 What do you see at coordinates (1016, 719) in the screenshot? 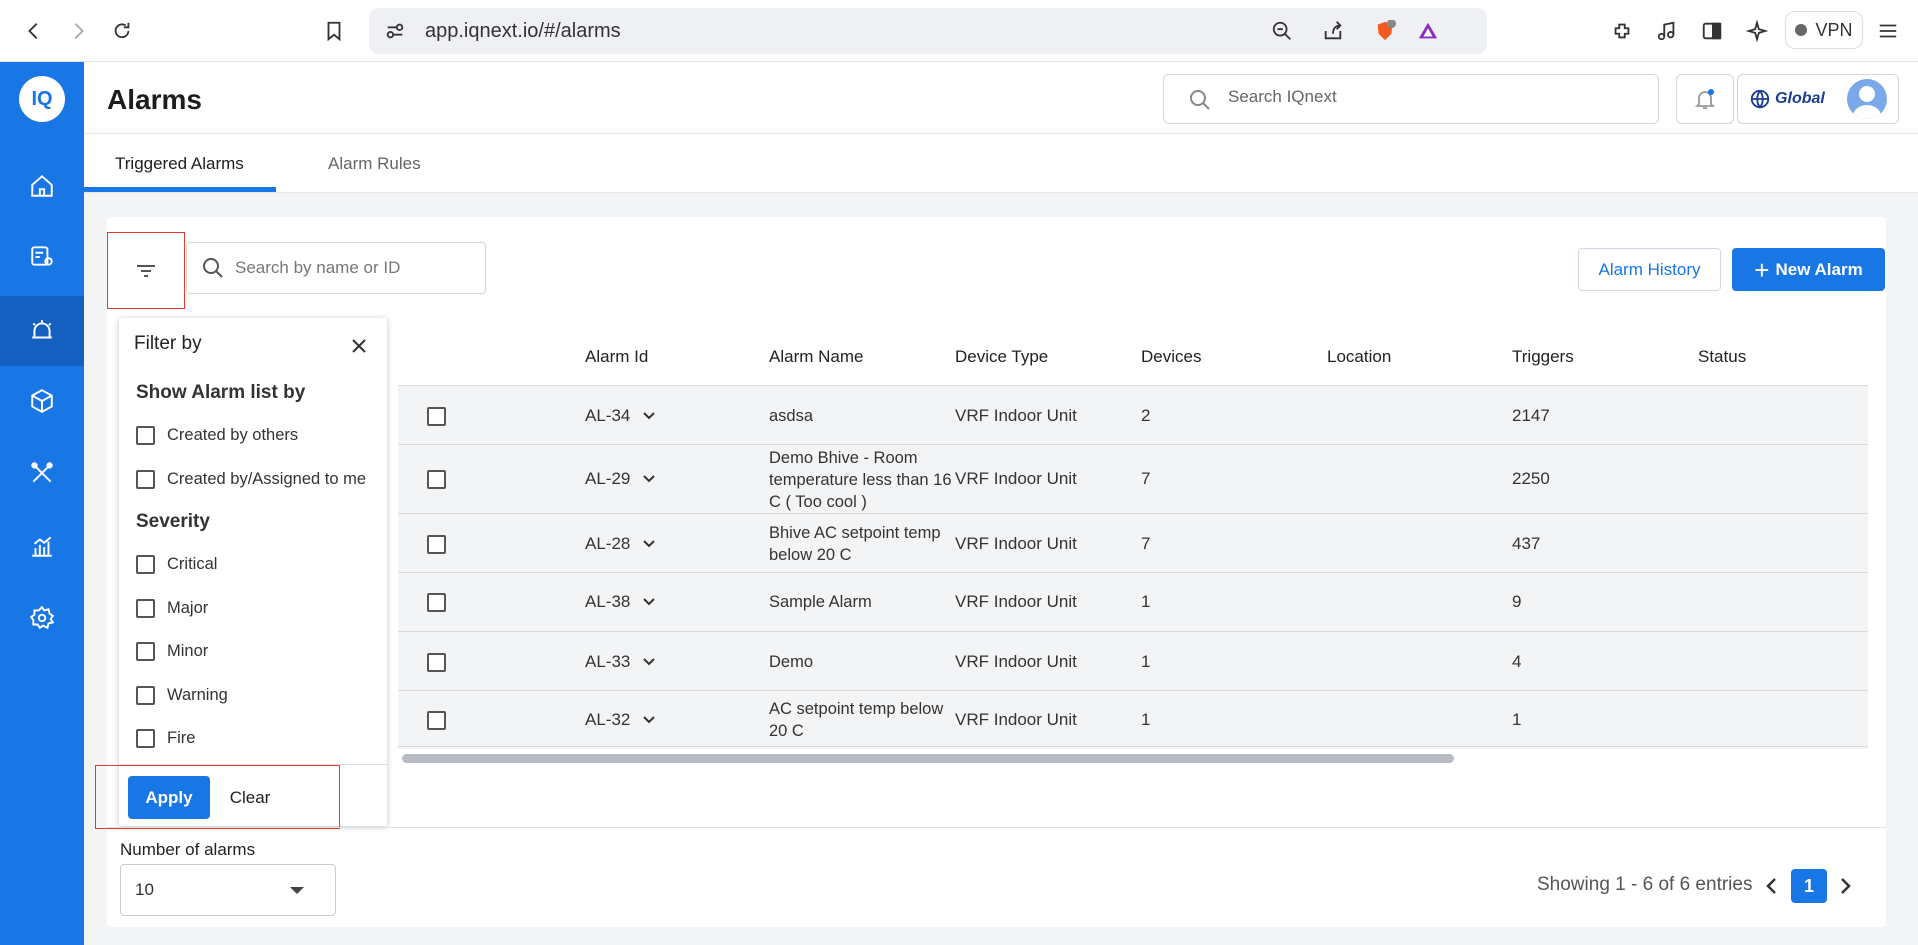
I see `device-type: VRF Indoor Unit` at bounding box center [1016, 719].